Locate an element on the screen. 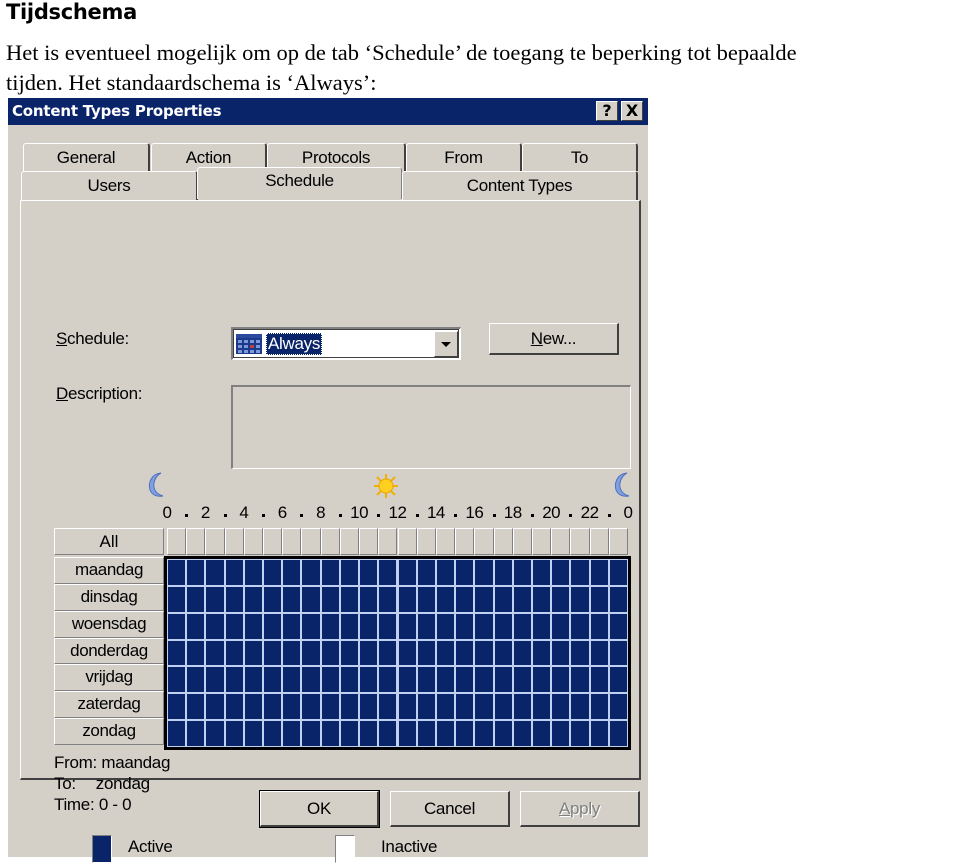 Image resolution: width=960 pixels, height=863 pixels. close-button: X is located at coordinates (632, 111).